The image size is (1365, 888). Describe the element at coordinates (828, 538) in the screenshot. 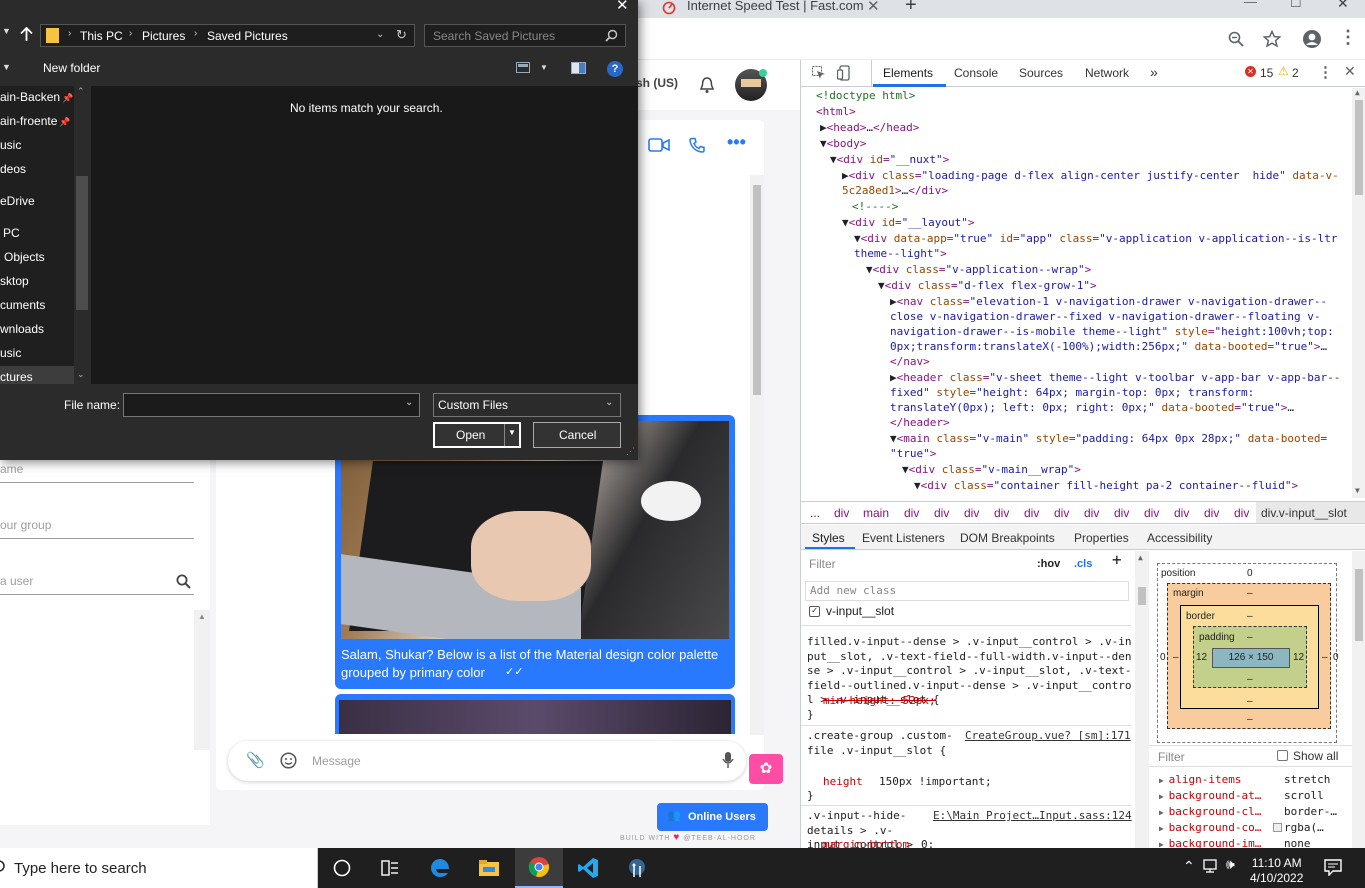

I see `subtab-styles: Styles` at that location.